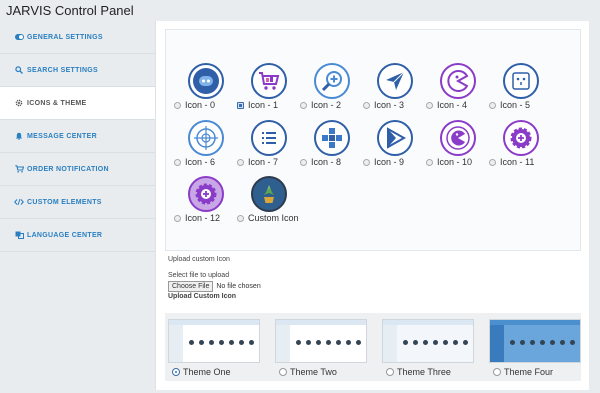  I want to click on theme-option-three: Theme Three, so click(428, 349).